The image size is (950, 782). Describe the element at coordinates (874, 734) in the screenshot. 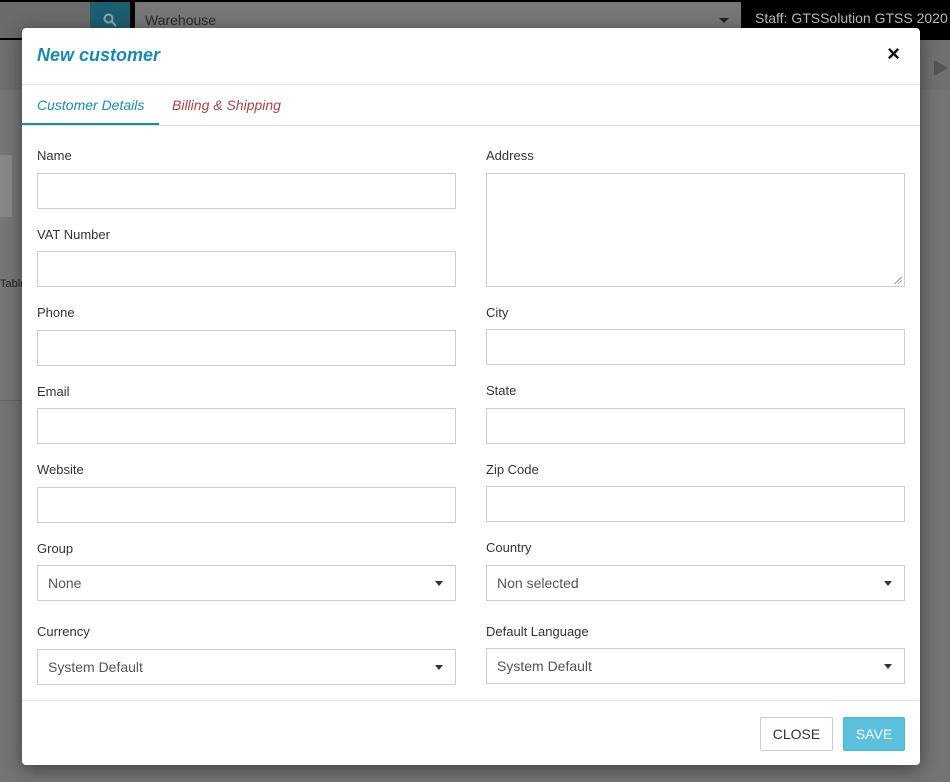

I see `save-button: SAVE` at that location.